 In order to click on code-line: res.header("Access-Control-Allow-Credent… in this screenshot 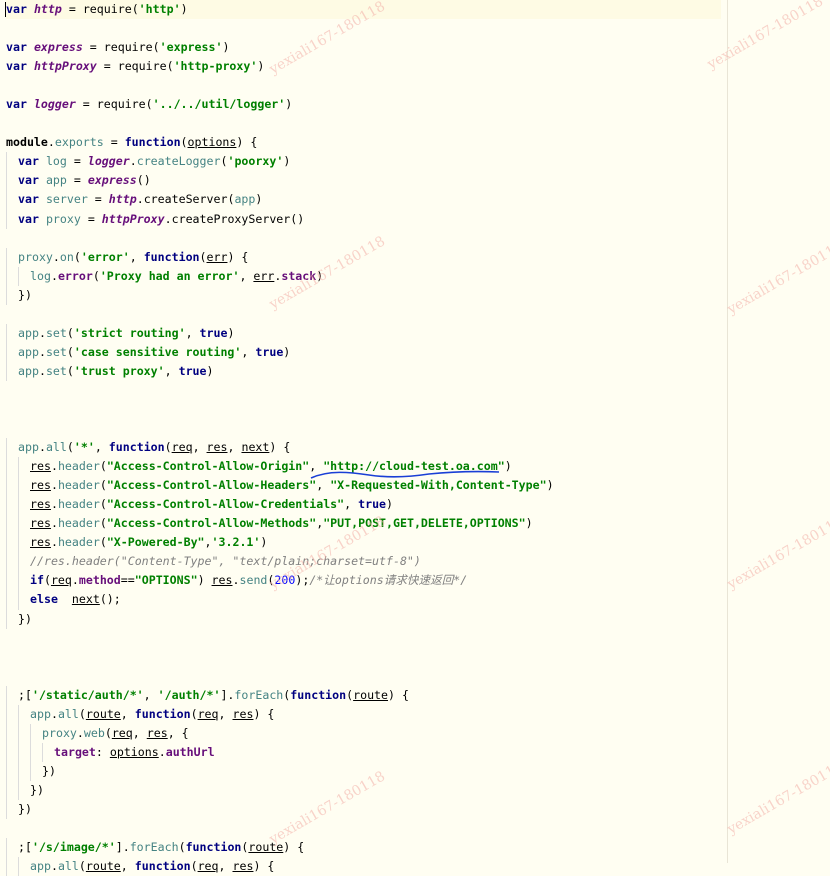, I will do `click(363, 505)`.